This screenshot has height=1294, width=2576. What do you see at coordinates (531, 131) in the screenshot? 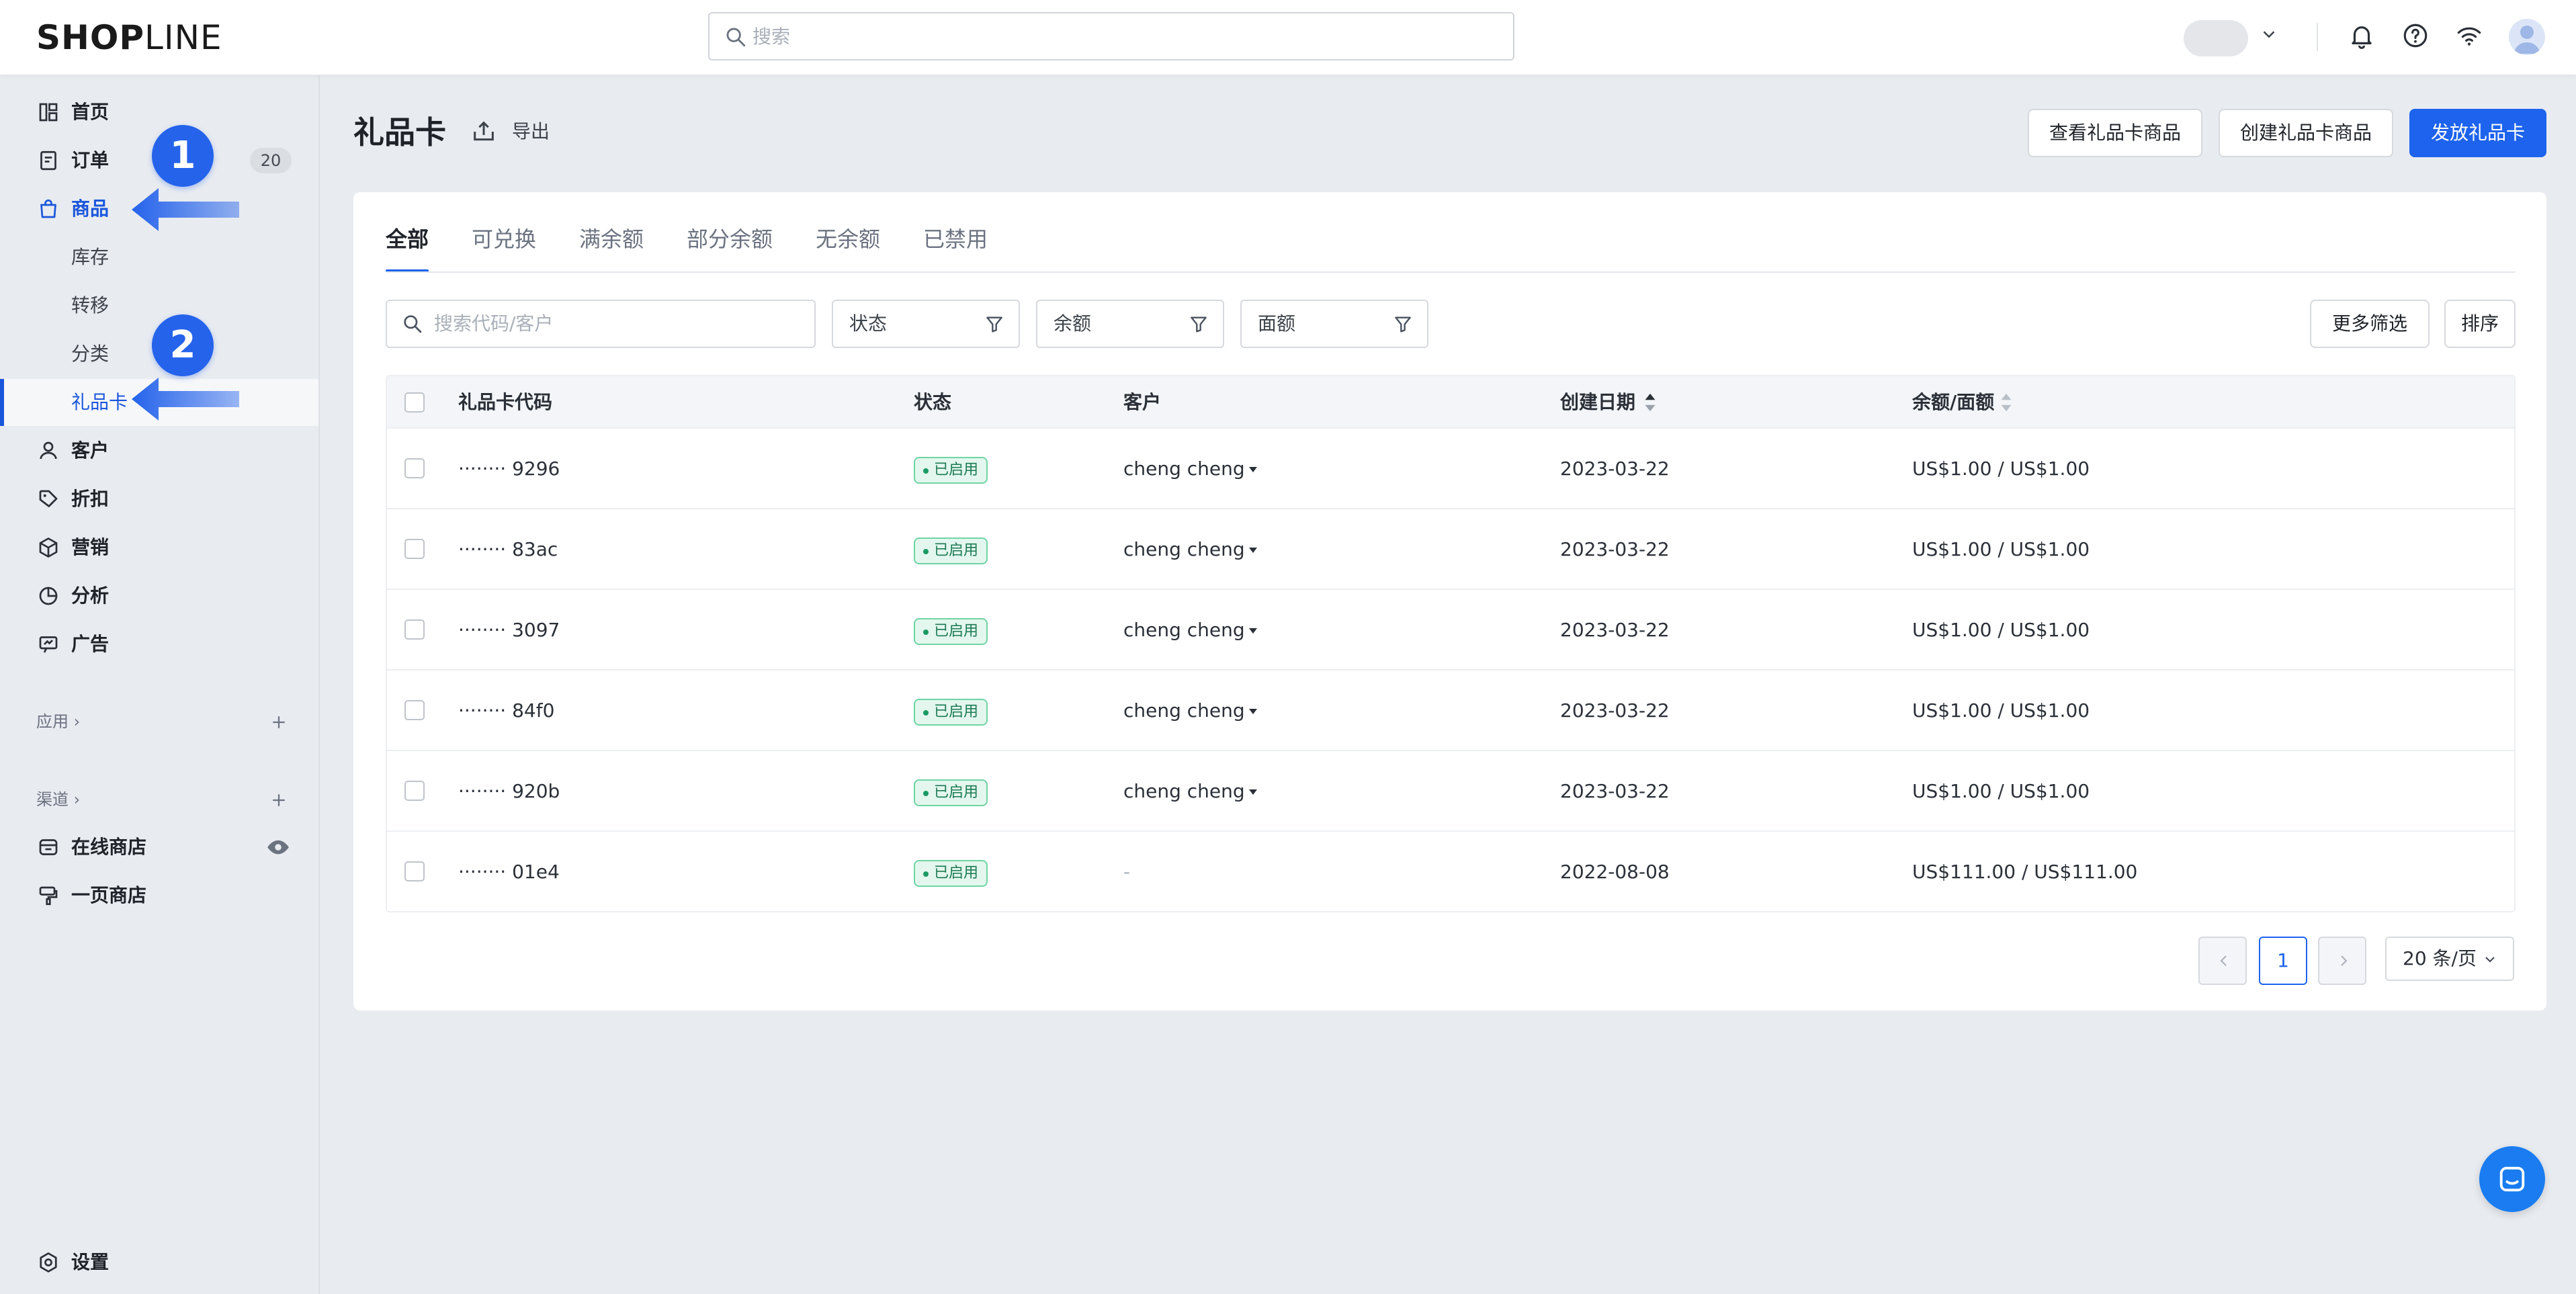
I see `export-button: 导出` at bounding box center [531, 131].